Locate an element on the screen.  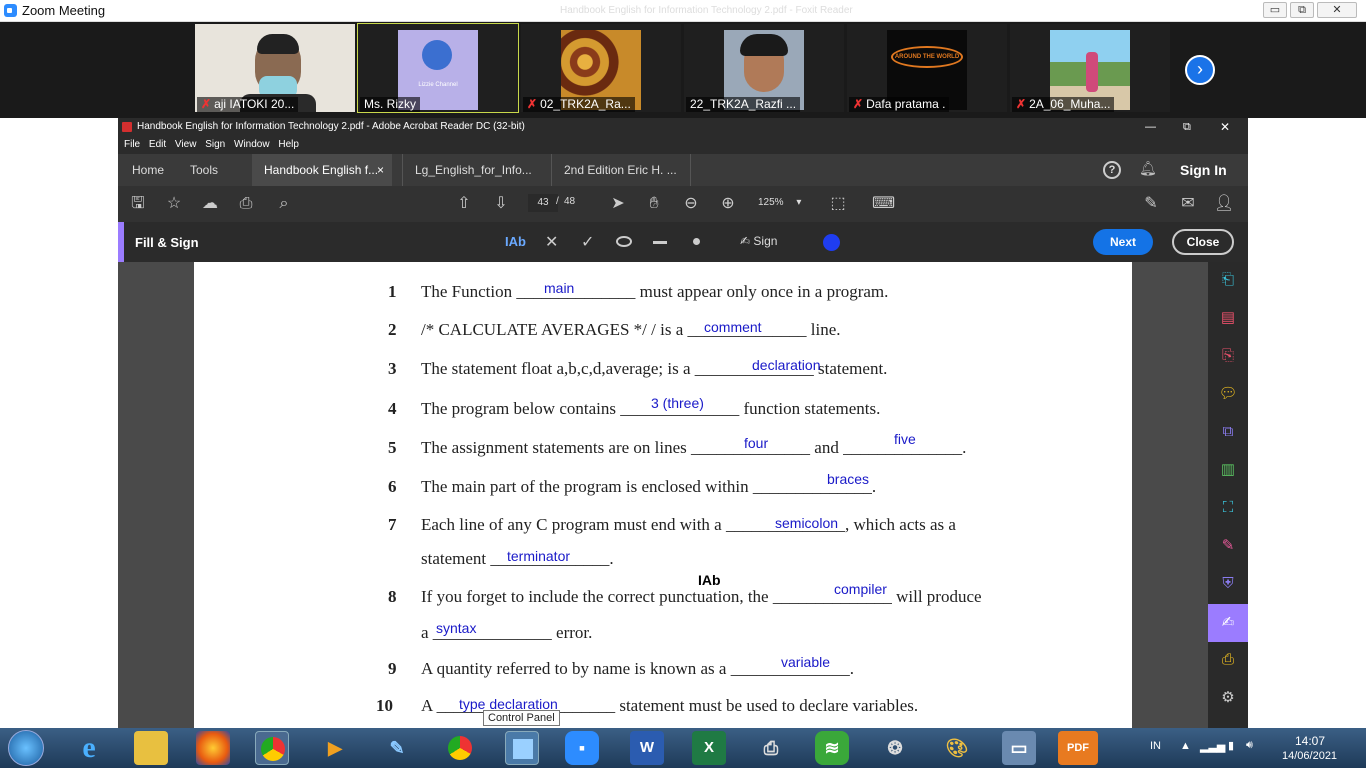
bookmark-star-icon: ☆ is located at coordinates (174, 204).